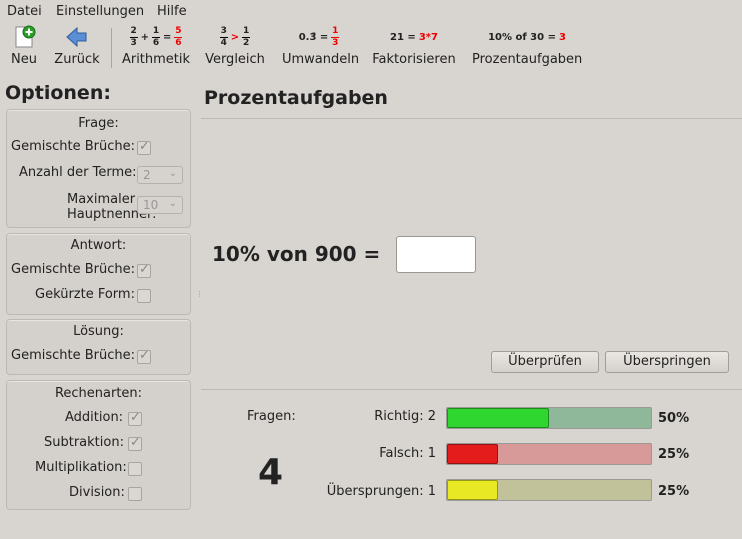 The height and width of the screenshot is (539, 742). What do you see at coordinates (73, 269) in the screenshot?
I see `answer-mixed-label: Gemischte Brüche:` at bounding box center [73, 269].